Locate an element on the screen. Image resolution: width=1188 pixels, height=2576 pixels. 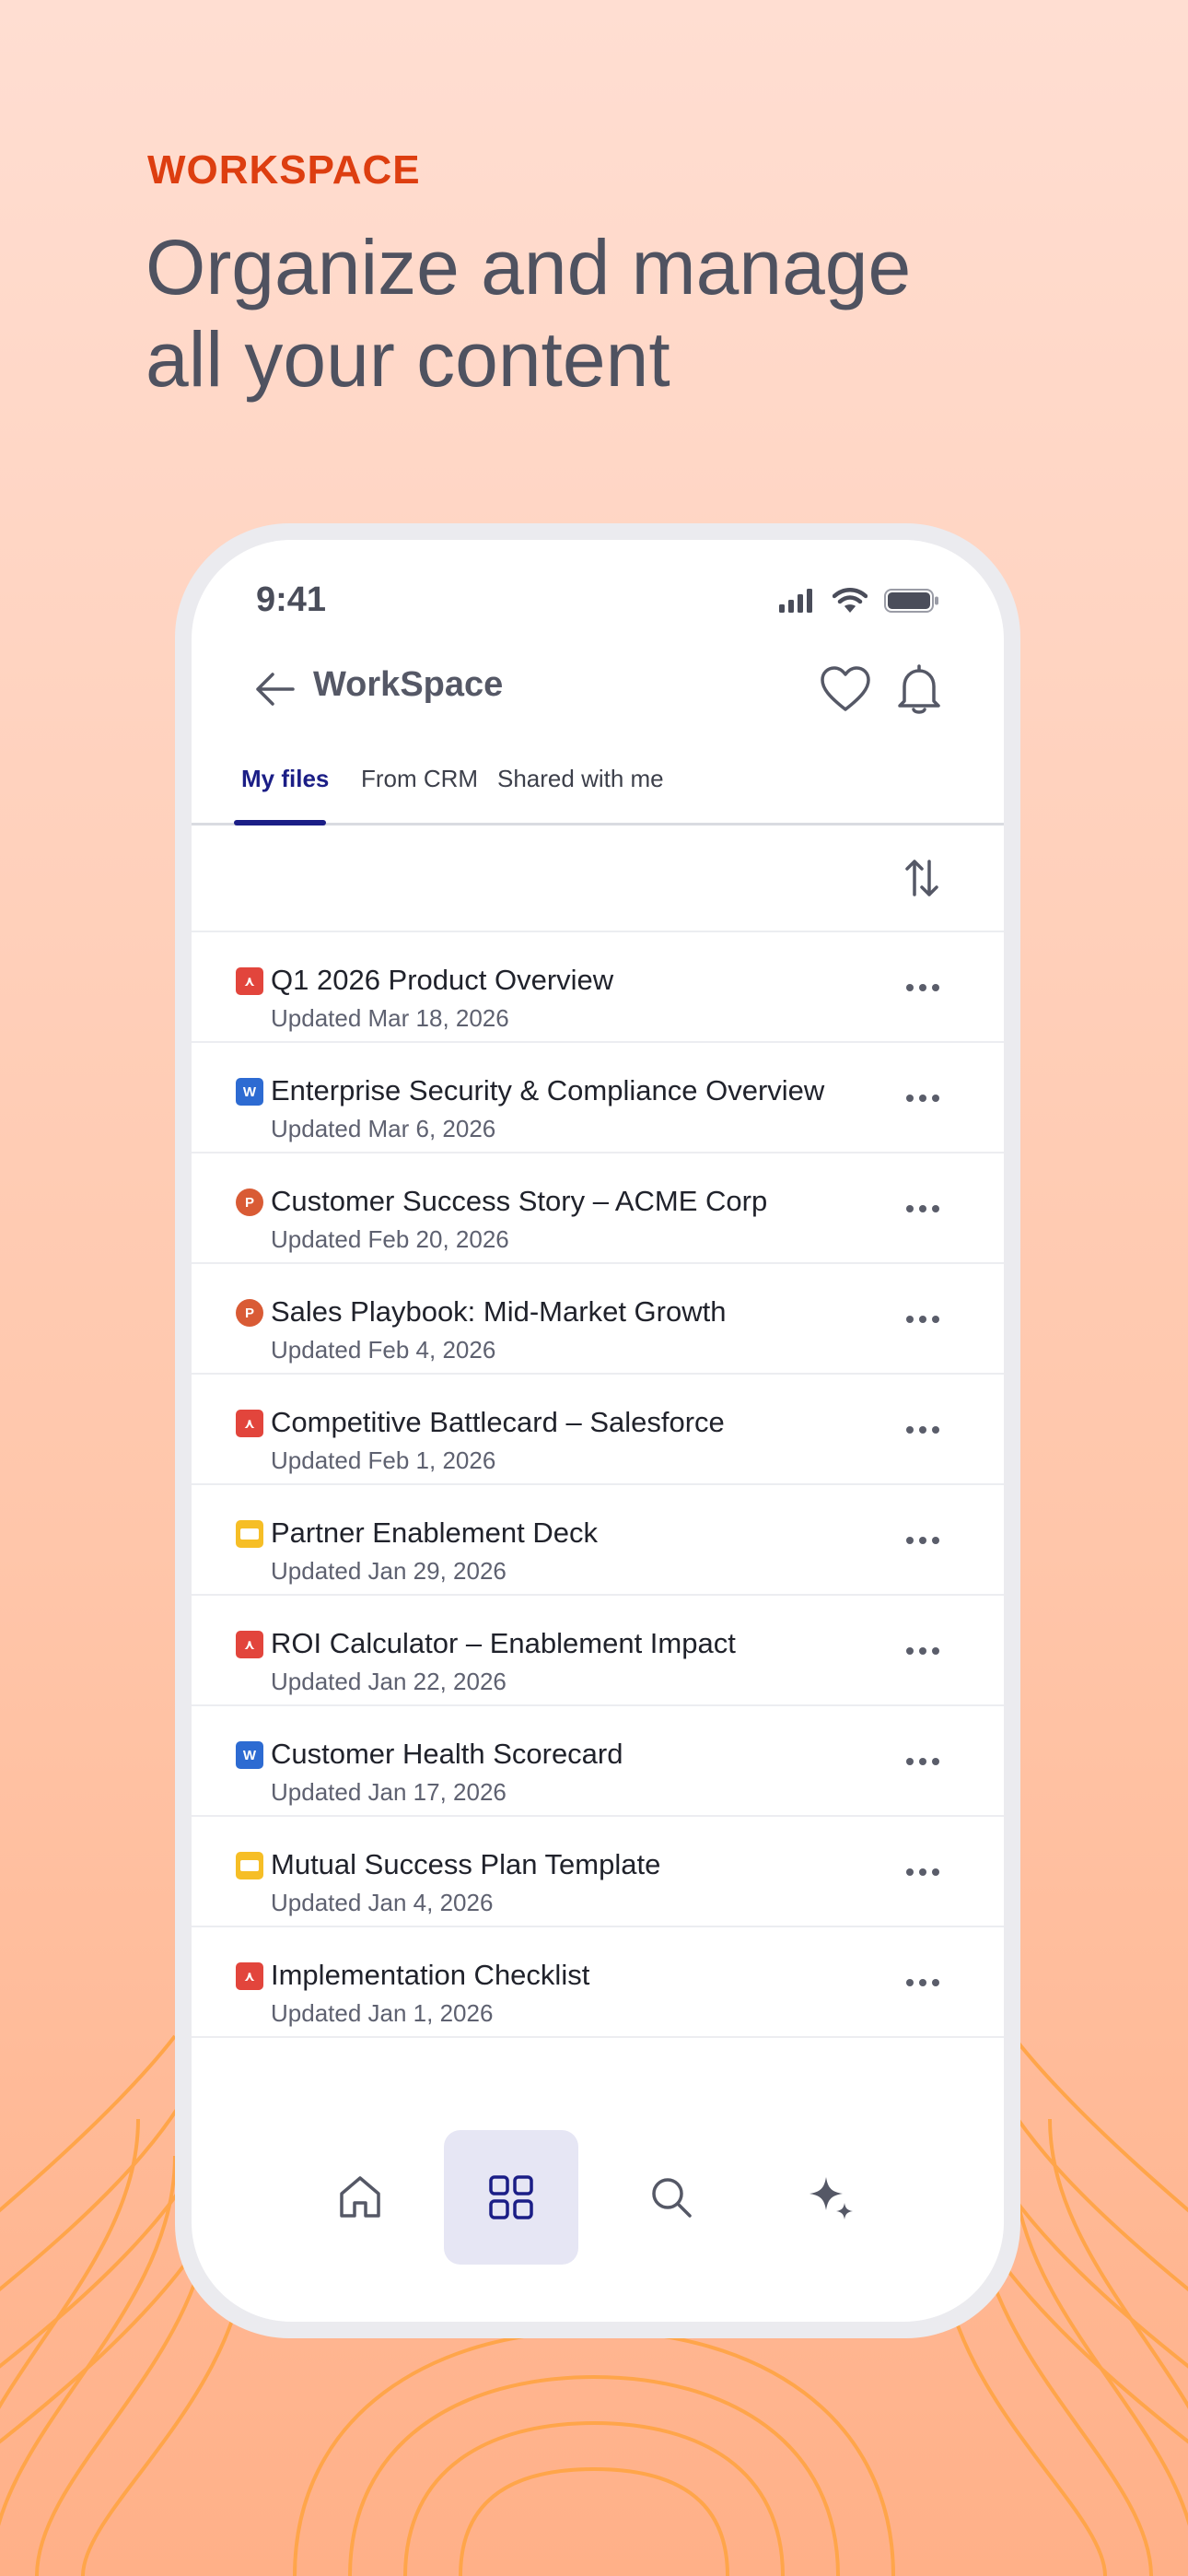
back-arrow-icon is located at coordinates (275, 689).